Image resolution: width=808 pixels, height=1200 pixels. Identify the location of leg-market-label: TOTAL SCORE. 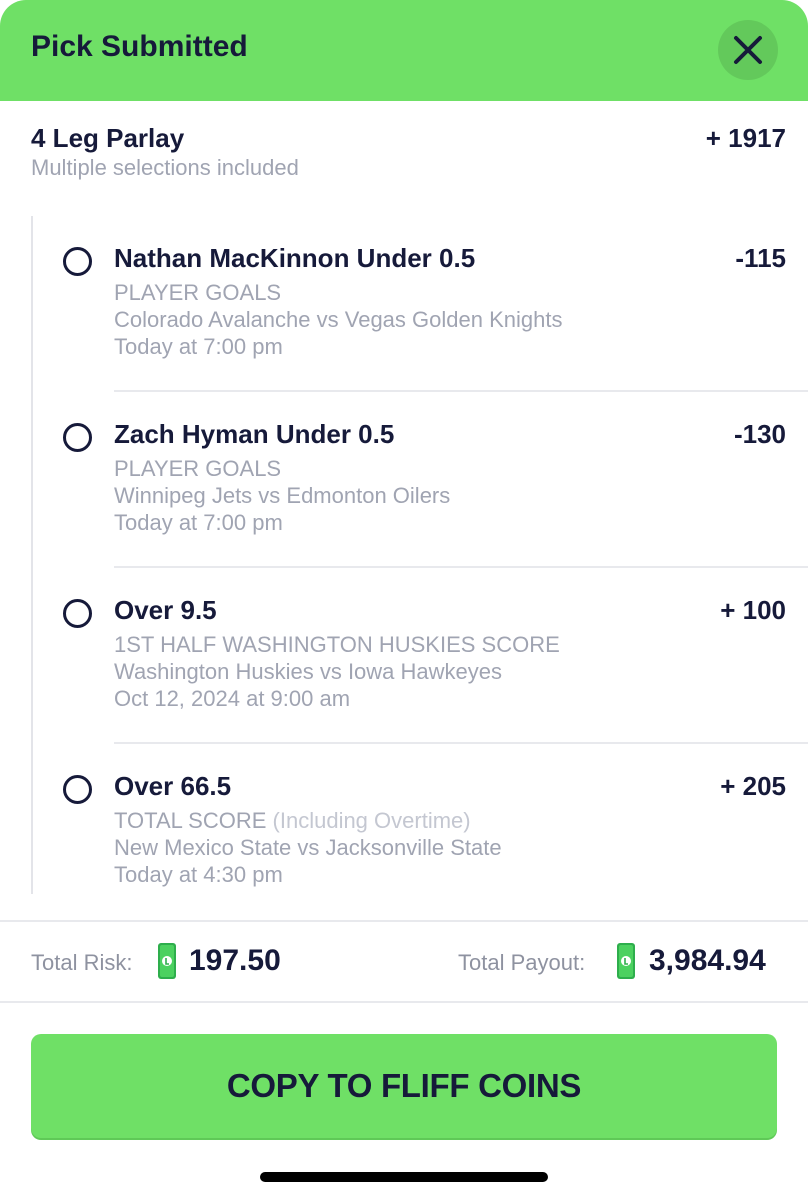
(190, 820).